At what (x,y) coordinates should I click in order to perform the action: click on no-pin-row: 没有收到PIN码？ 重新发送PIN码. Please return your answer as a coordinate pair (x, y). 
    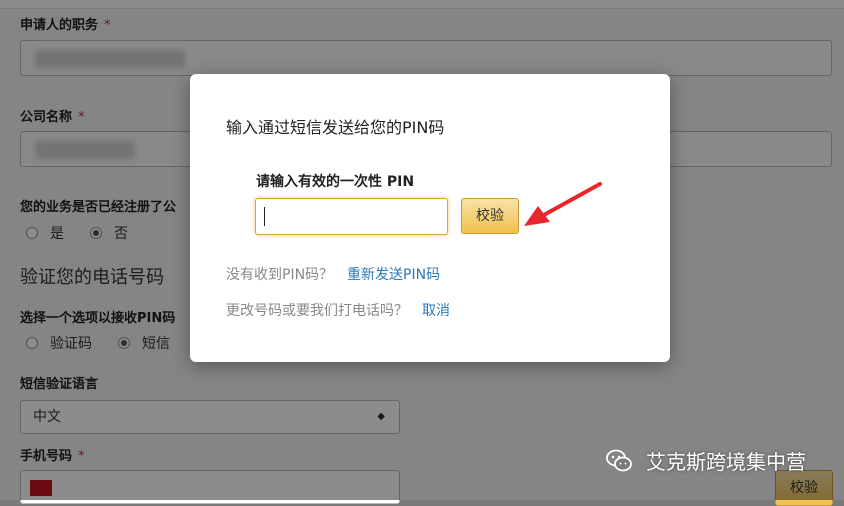
    Looking at the image, I should click on (333, 274).